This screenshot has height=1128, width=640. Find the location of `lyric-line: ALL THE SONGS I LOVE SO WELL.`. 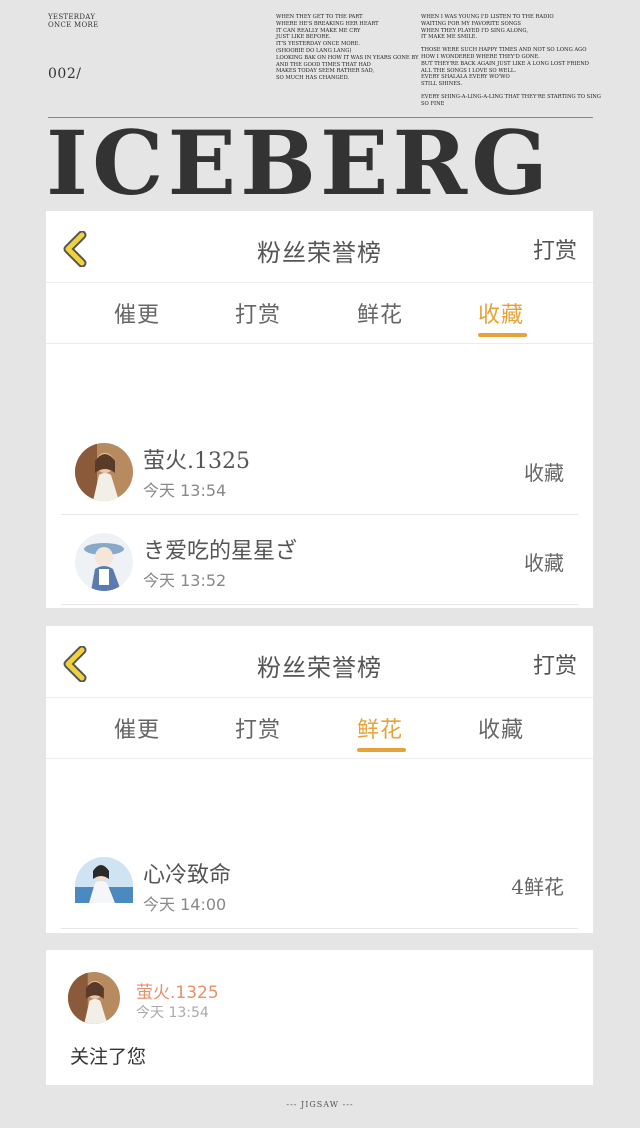

lyric-line: ALL THE SONGS I LOVE SO WELL. is located at coordinates (468, 70).